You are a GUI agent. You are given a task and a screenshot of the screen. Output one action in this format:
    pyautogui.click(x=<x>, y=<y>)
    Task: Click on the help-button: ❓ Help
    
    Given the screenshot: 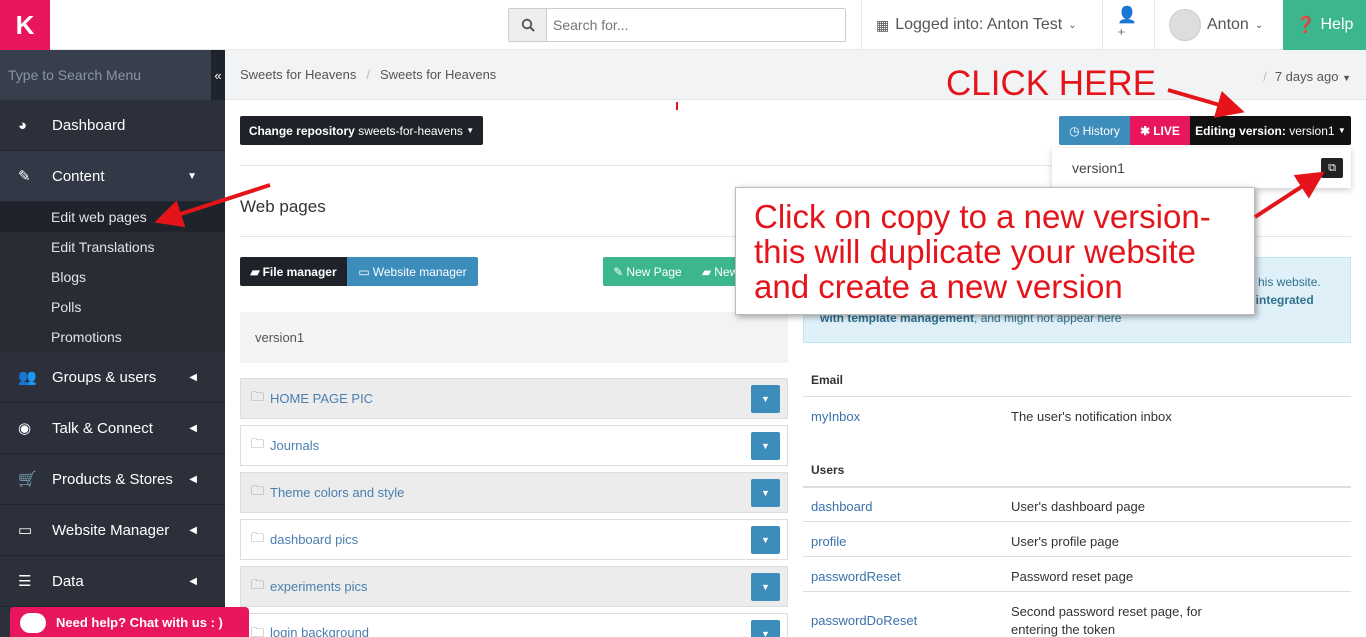 What is the action you would take?
    pyautogui.click(x=1324, y=25)
    